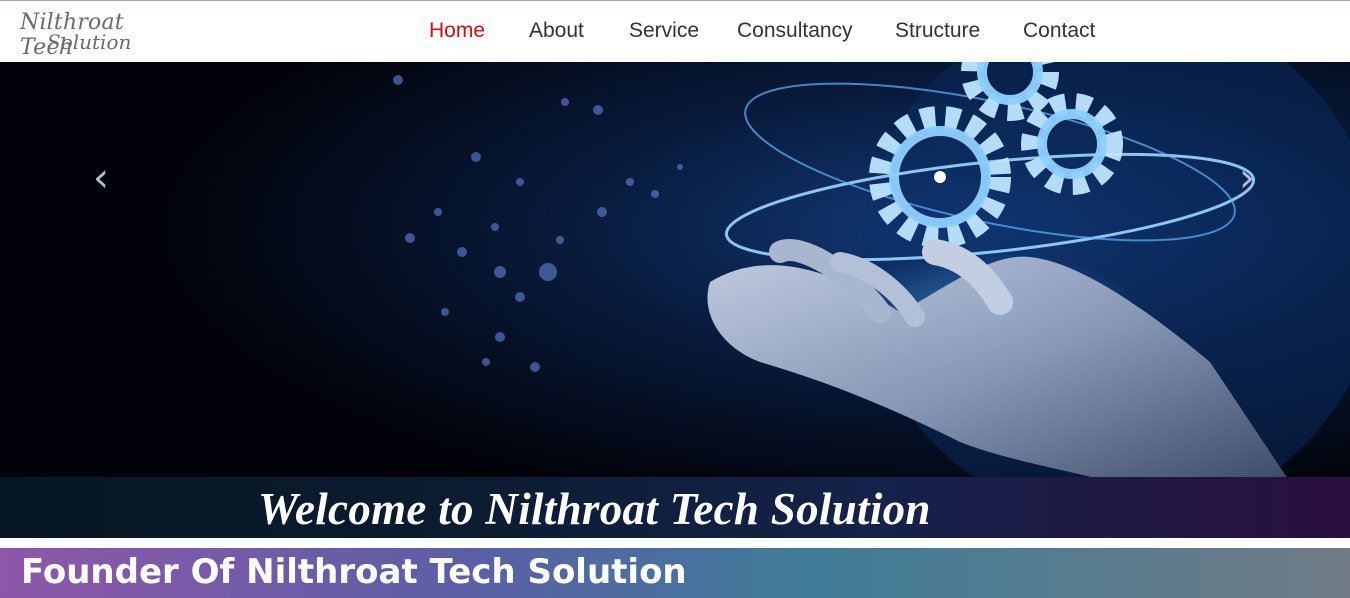  What do you see at coordinates (1247, 178) in the screenshot?
I see `carousel-next-icon: ›` at bounding box center [1247, 178].